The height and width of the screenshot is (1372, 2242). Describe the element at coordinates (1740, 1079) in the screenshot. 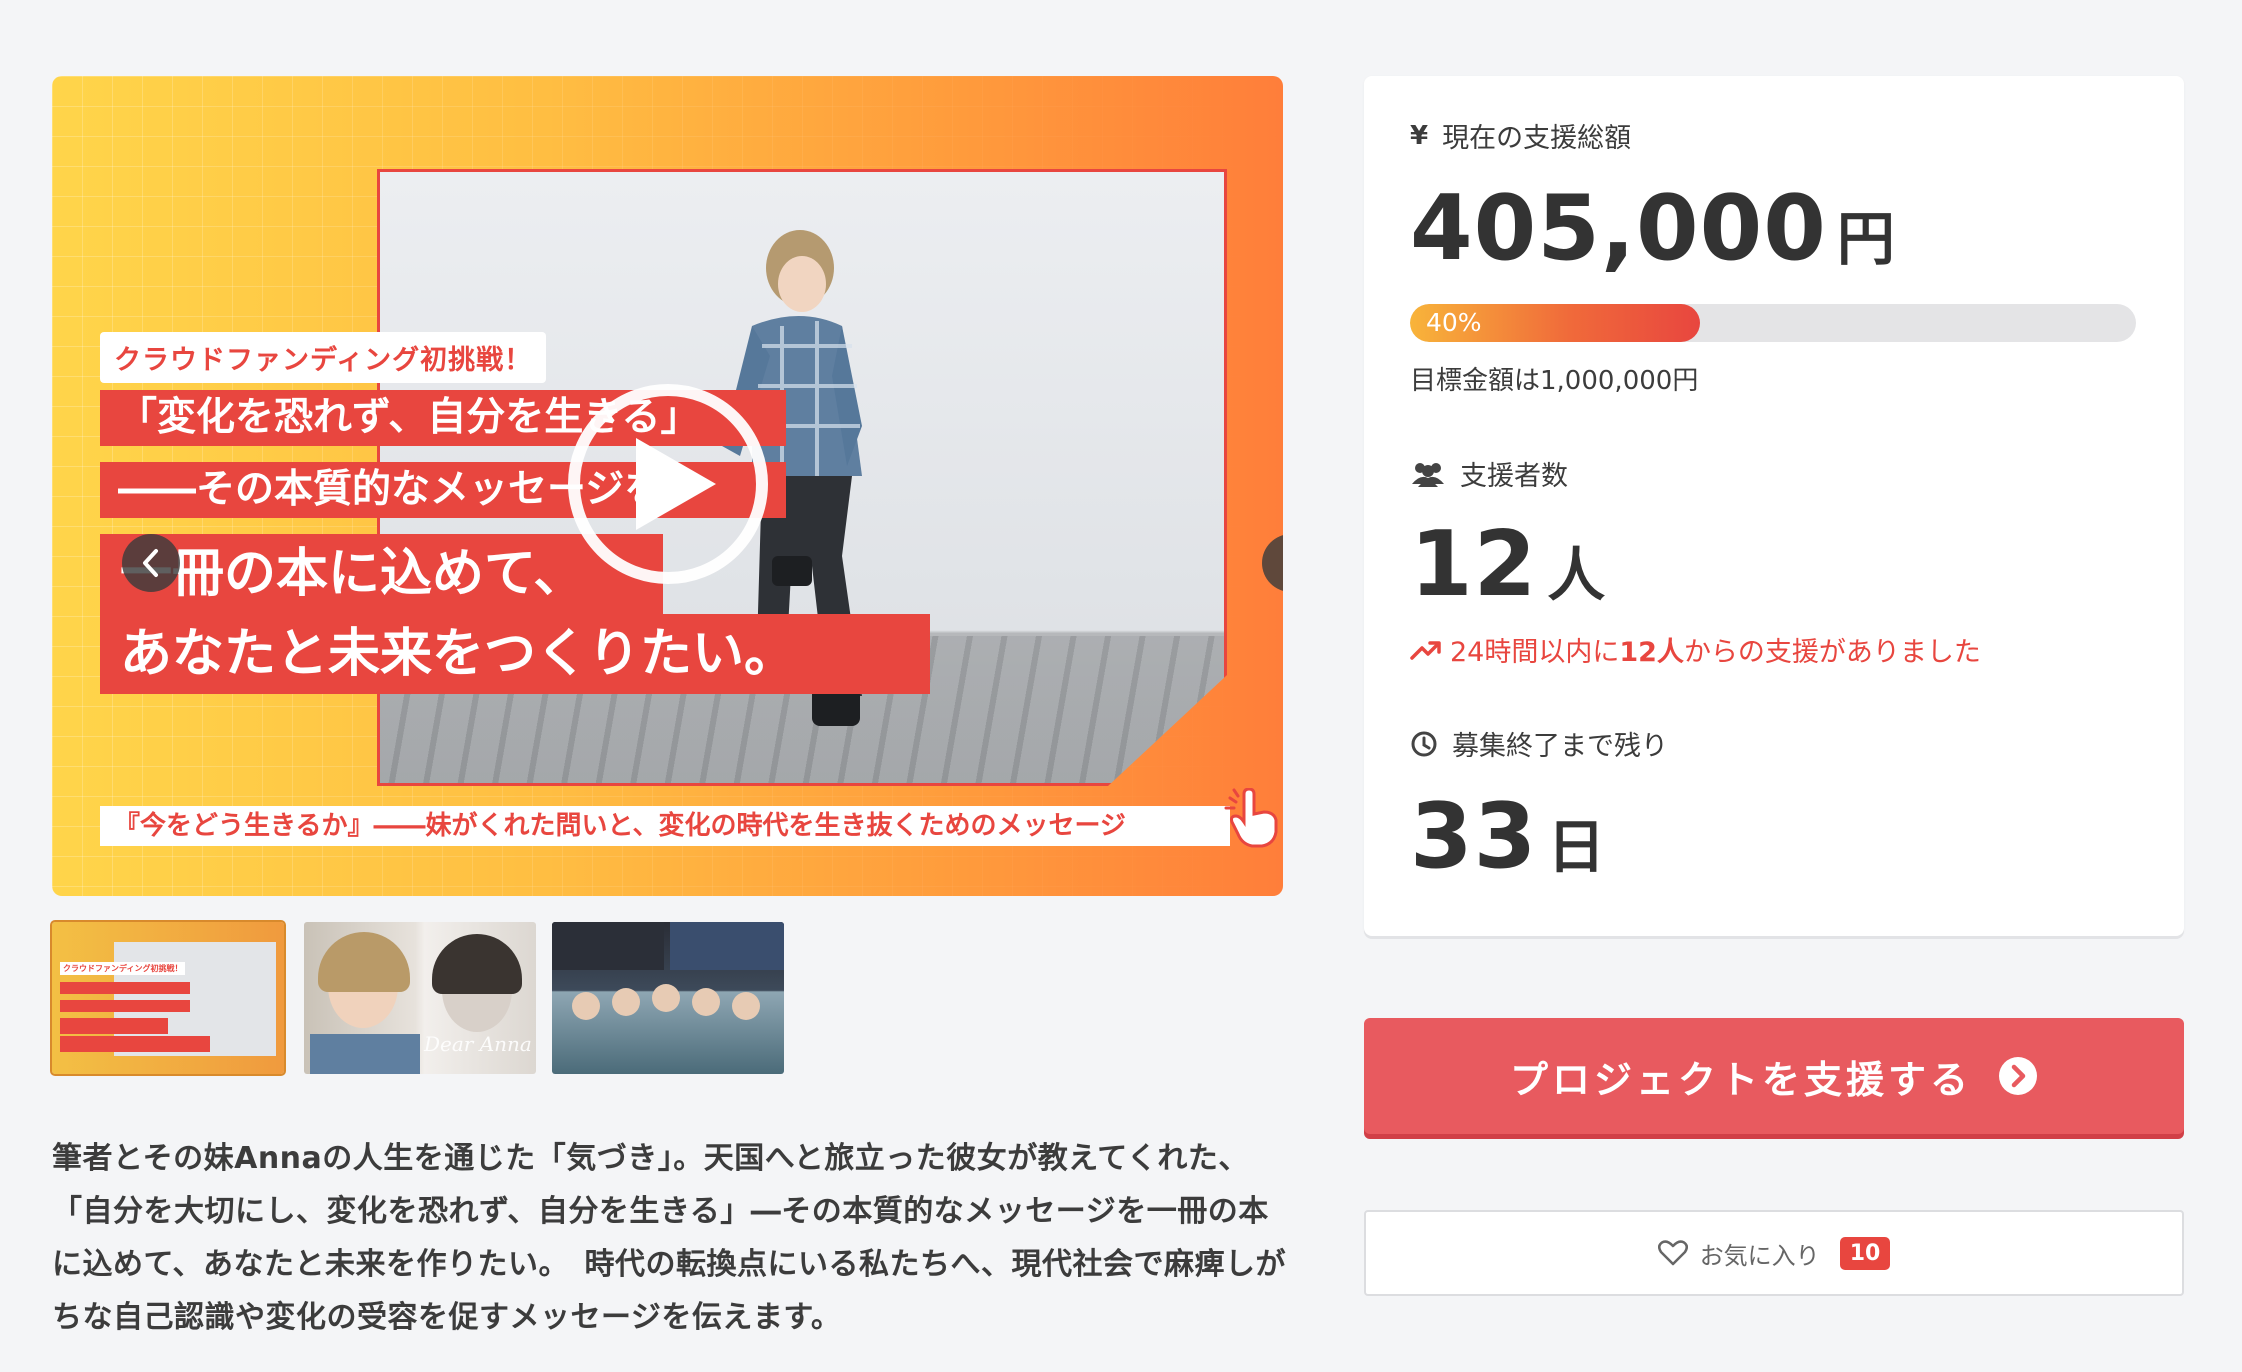

I see `support-project-label: プロジェクトを支援する` at that location.